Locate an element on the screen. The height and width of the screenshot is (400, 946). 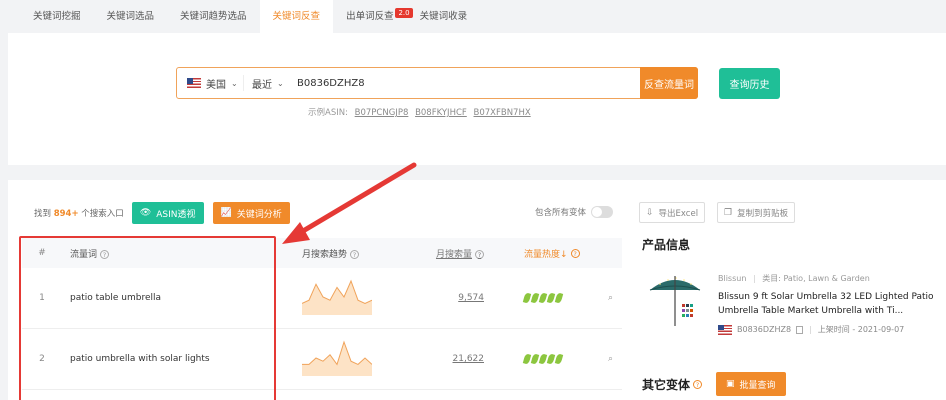
example-asin-link: B07XFBN7HX is located at coordinates (502, 113).